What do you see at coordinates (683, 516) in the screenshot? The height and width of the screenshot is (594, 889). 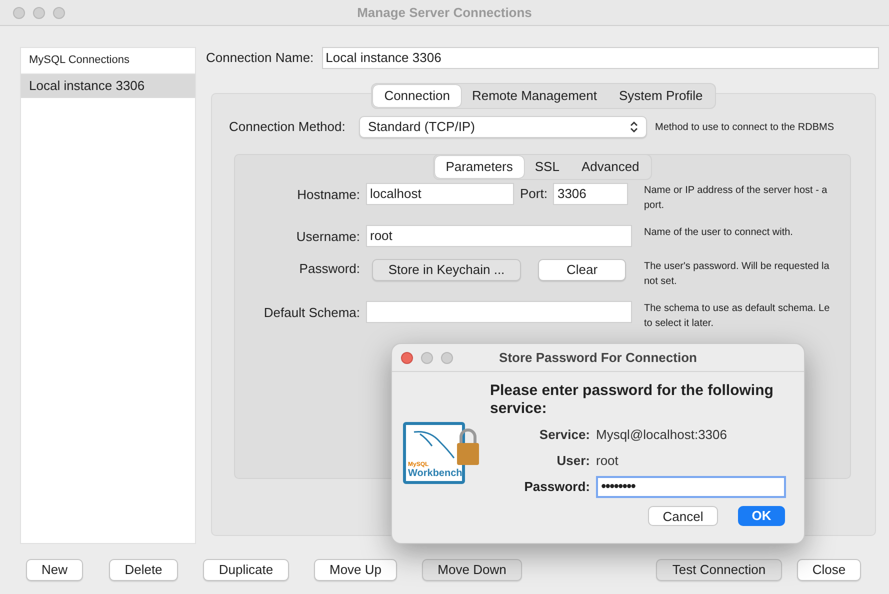 I see `button: Cancel` at bounding box center [683, 516].